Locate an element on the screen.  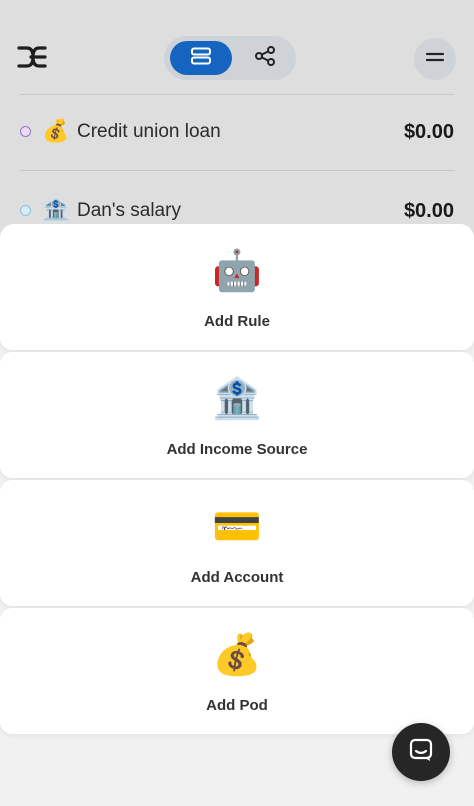
add-account-label: Add Account is located at coordinates (237, 577).